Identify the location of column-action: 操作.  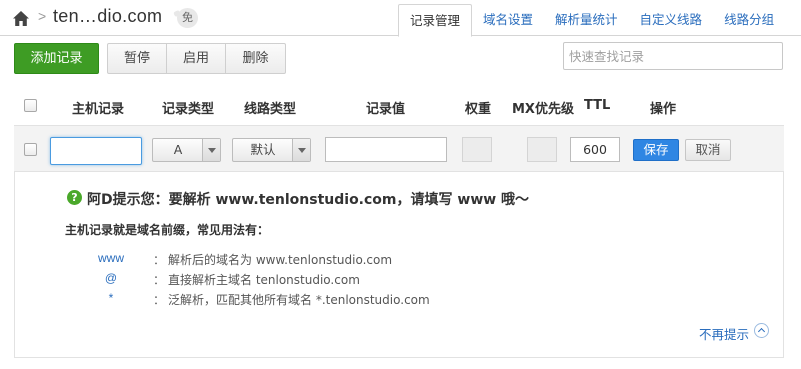
(663, 109).